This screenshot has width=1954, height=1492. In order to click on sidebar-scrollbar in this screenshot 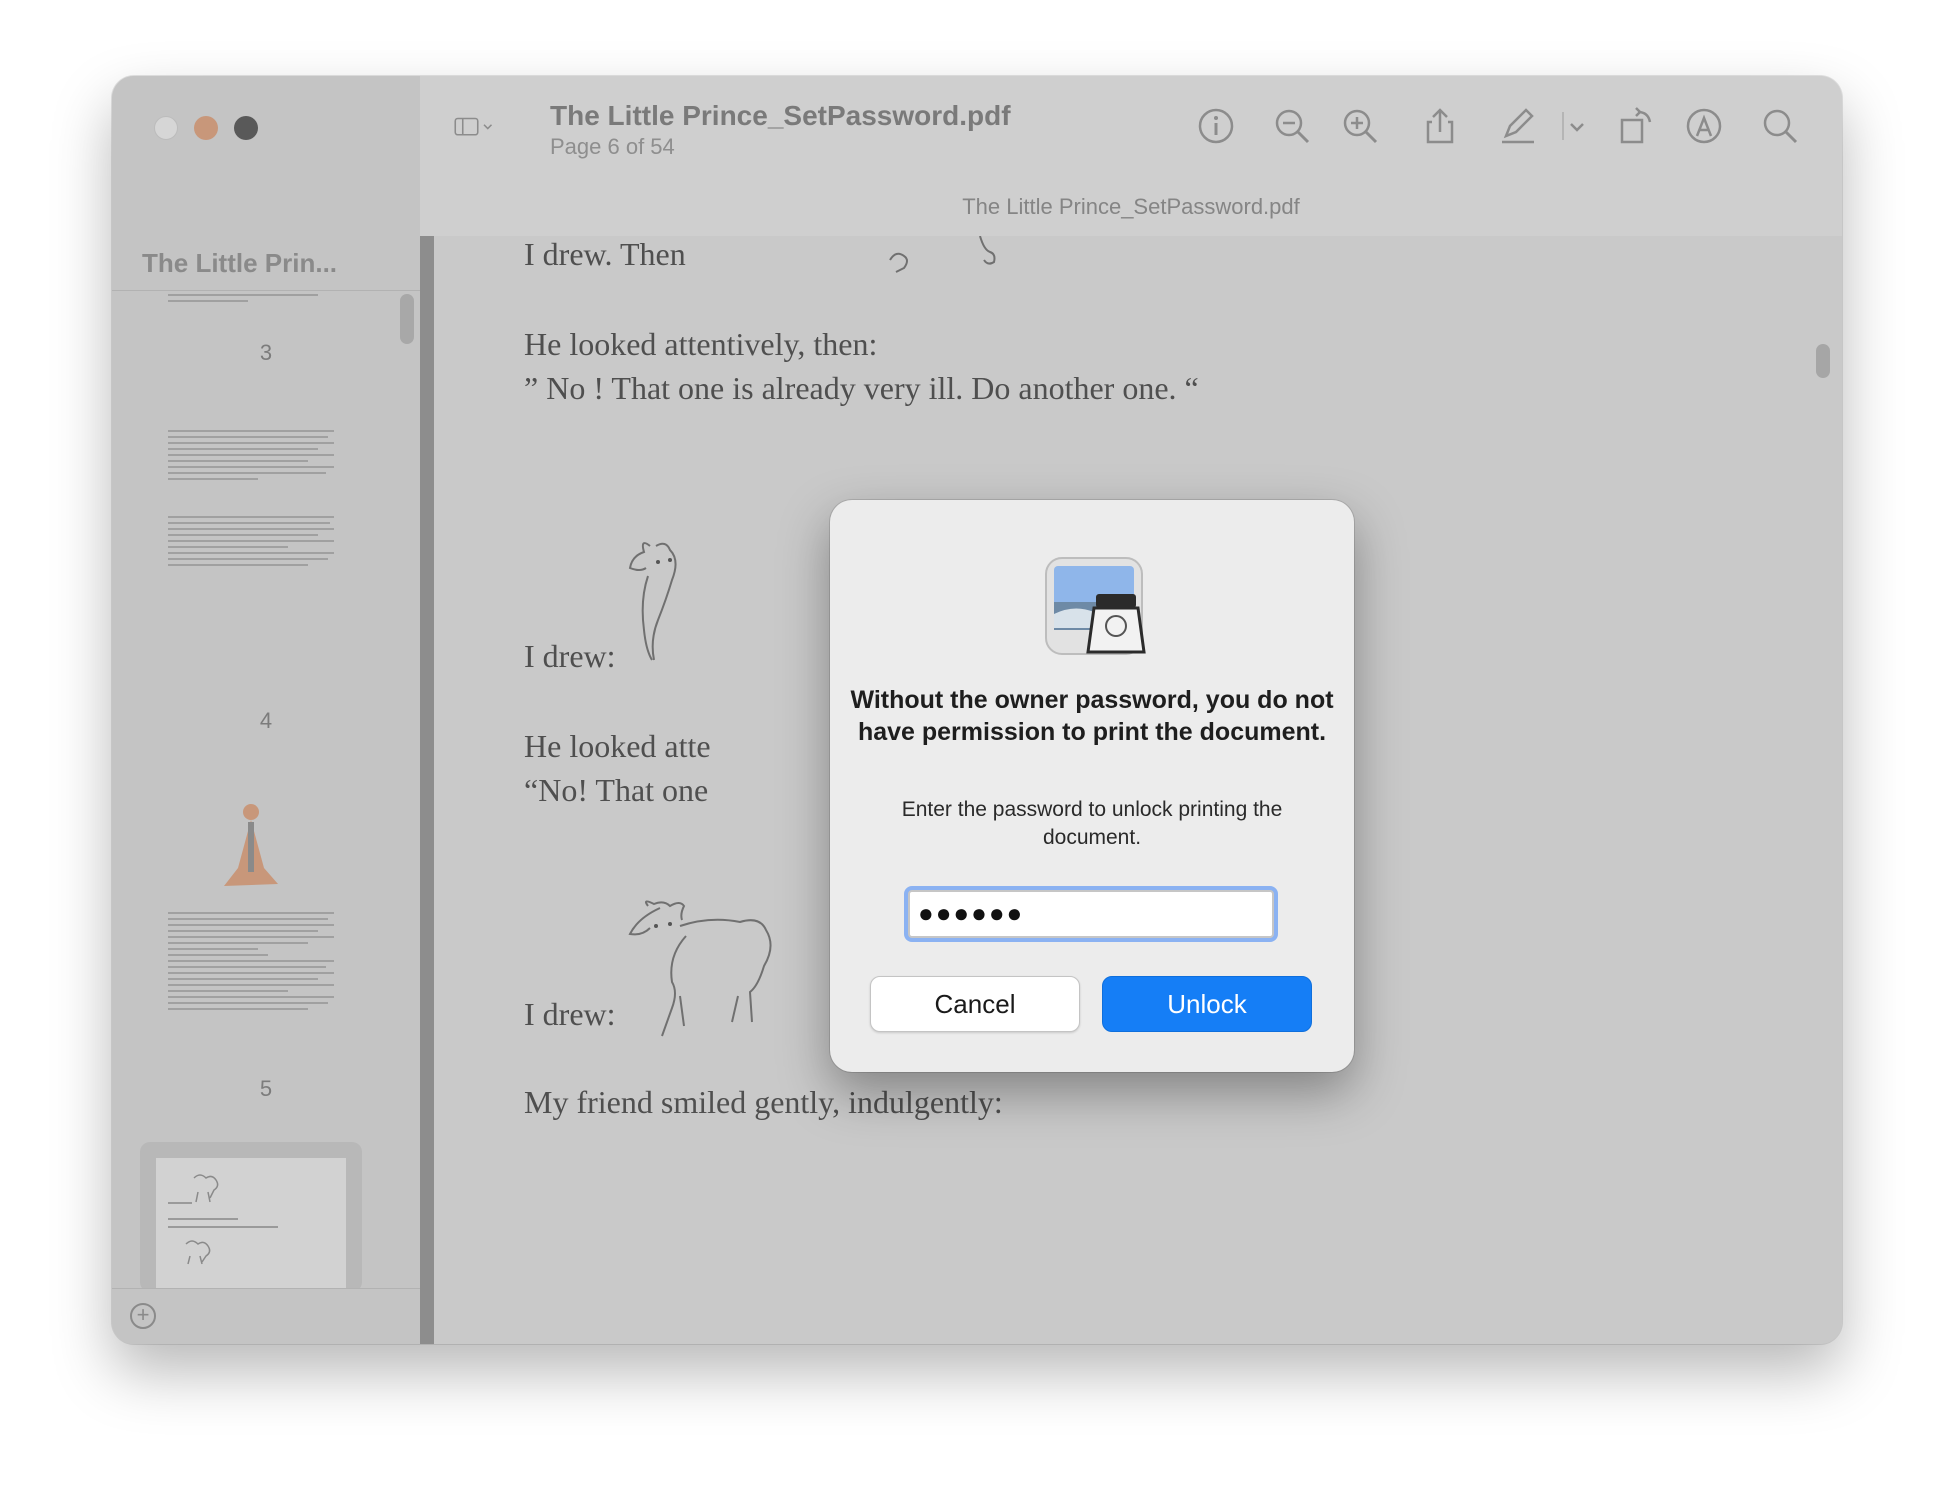, I will do `click(407, 319)`.